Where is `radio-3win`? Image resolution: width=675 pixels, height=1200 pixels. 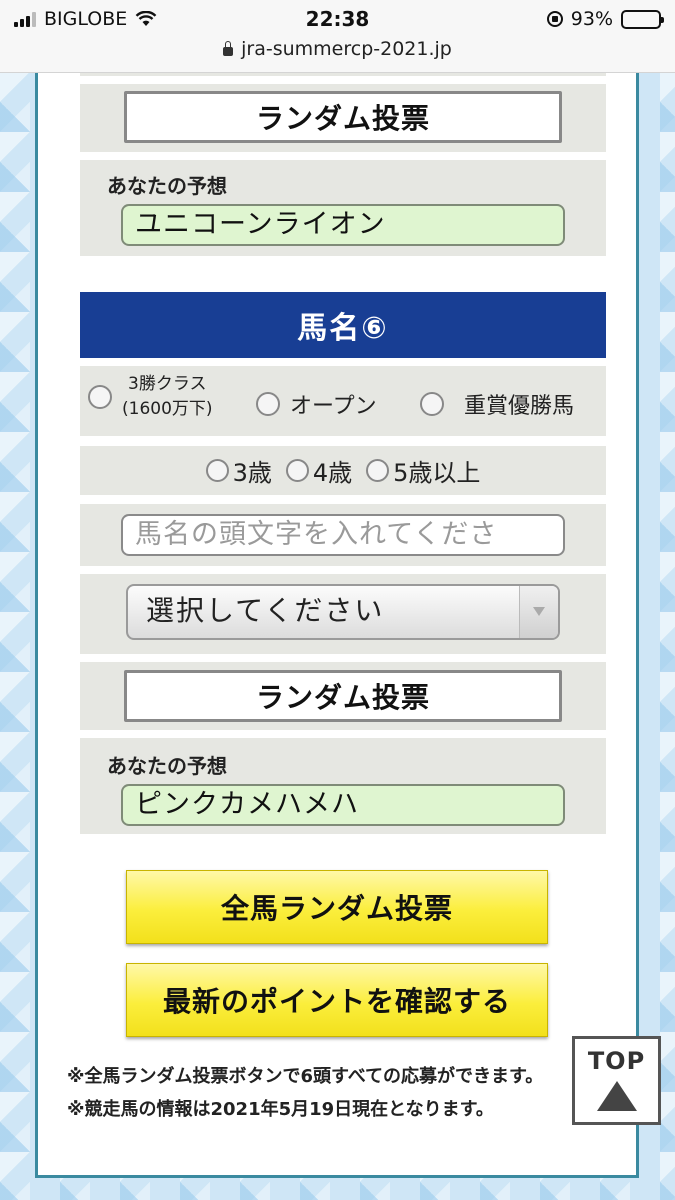 radio-3win is located at coordinates (100, 397).